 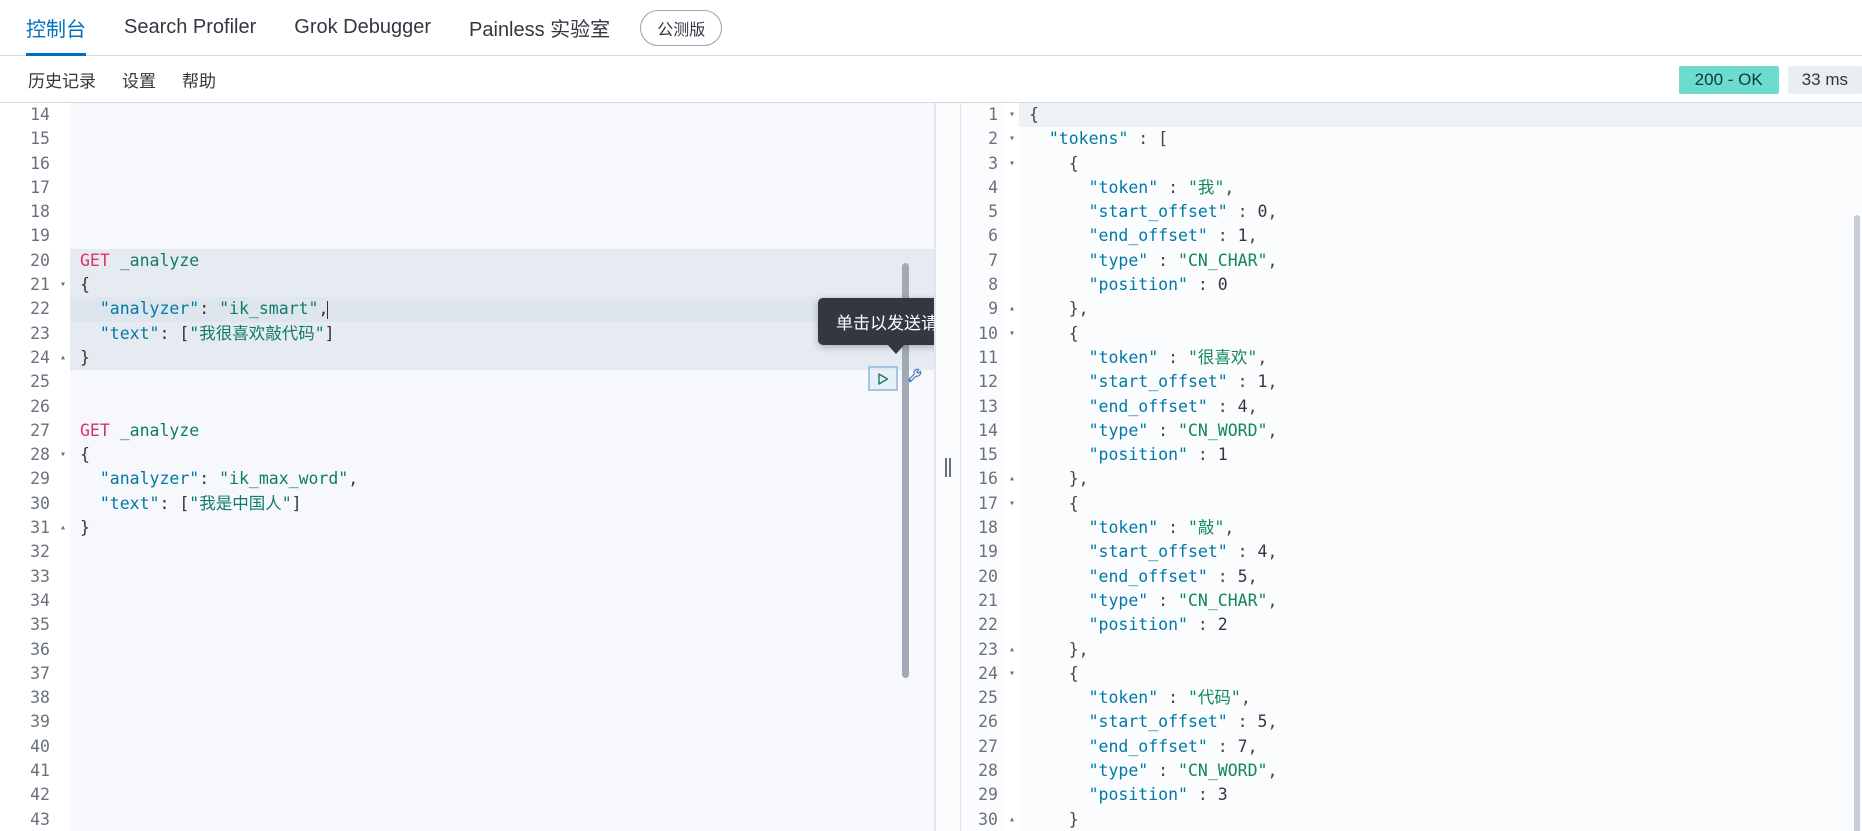 What do you see at coordinates (1398, 188) in the screenshot?
I see `code-line: 4 "token" : "我",` at bounding box center [1398, 188].